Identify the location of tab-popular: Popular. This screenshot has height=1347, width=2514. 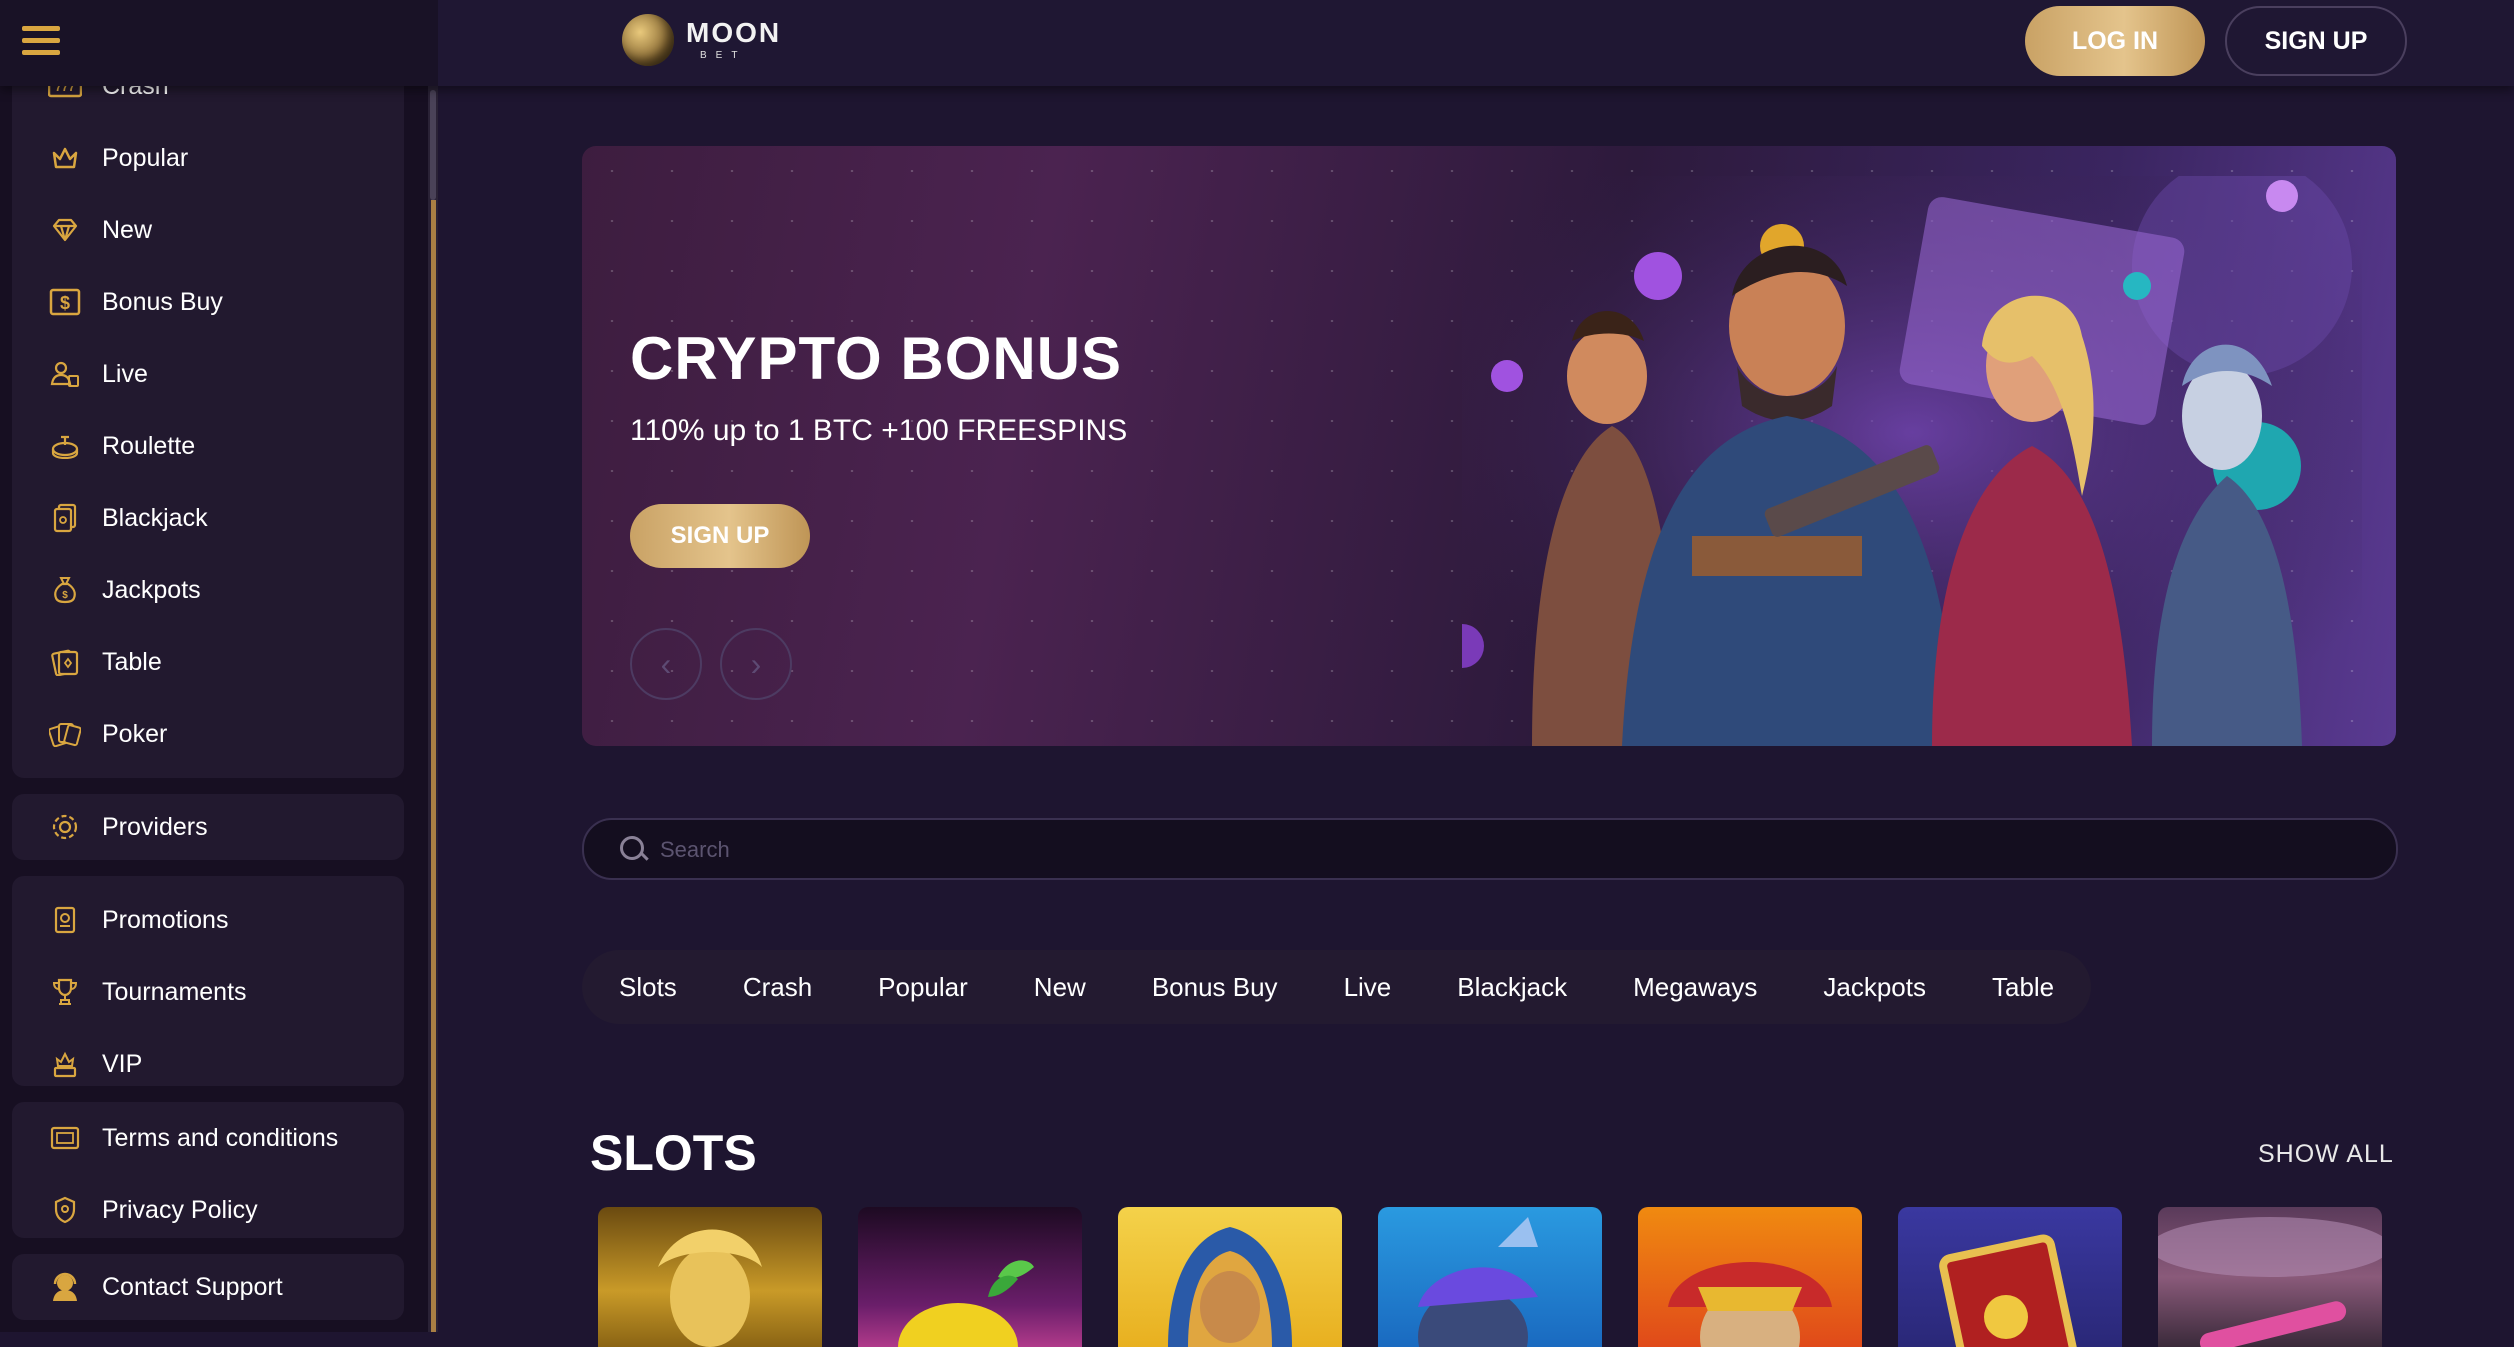
(923, 987).